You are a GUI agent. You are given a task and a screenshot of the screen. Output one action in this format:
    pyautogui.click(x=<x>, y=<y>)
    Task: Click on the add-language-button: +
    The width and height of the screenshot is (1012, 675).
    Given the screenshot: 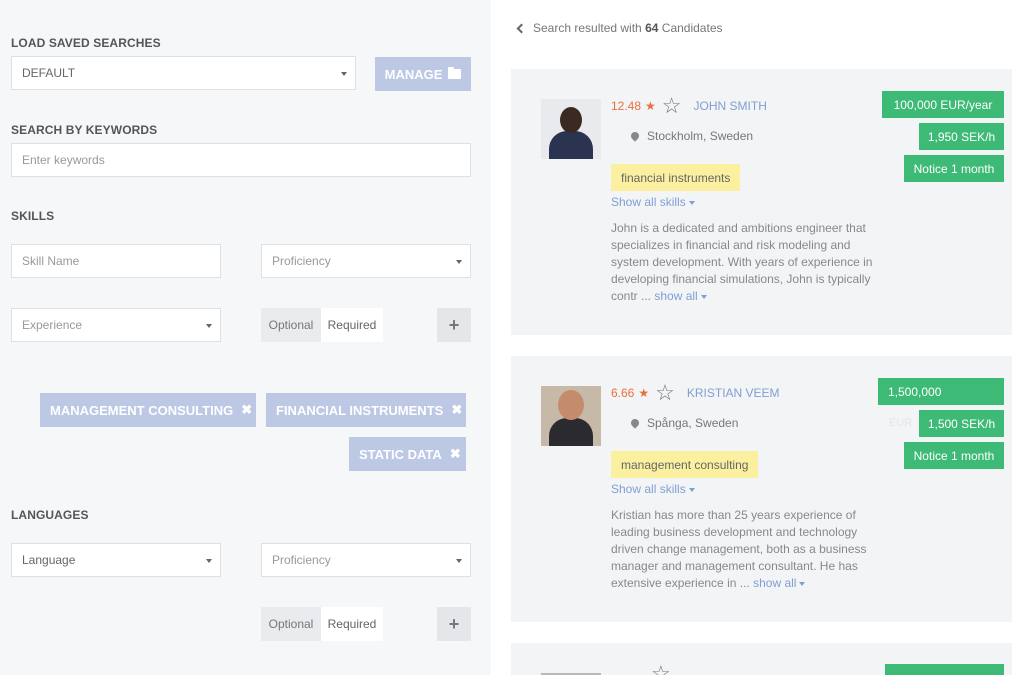 What is the action you would take?
    pyautogui.click(x=454, y=624)
    